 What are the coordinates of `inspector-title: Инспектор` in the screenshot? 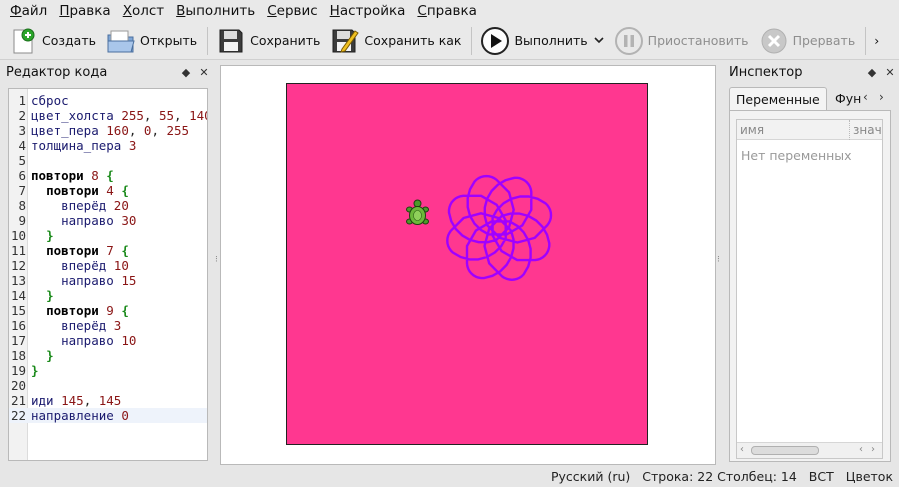 It's located at (766, 72).